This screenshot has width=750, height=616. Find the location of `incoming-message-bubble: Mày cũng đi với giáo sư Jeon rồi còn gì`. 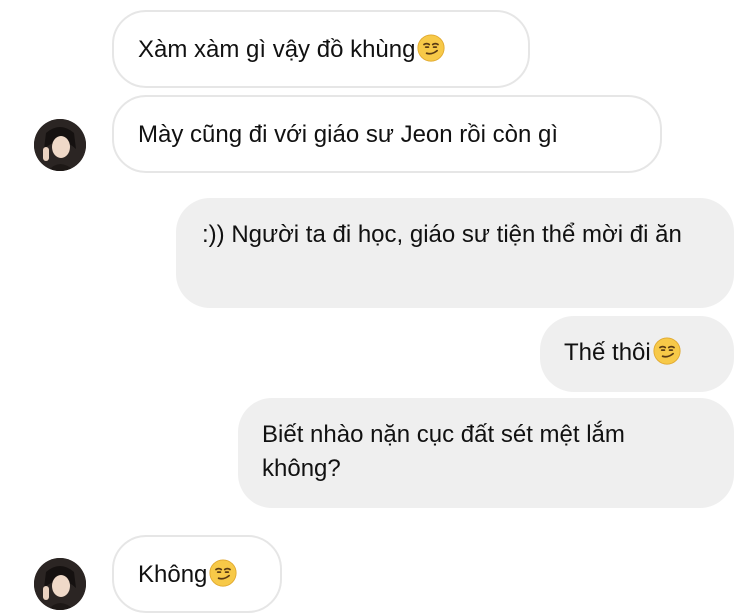

incoming-message-bubble: Mày cũng đi với giáo sư Jeon rồi còn gì is located at coordinates (387, 134).